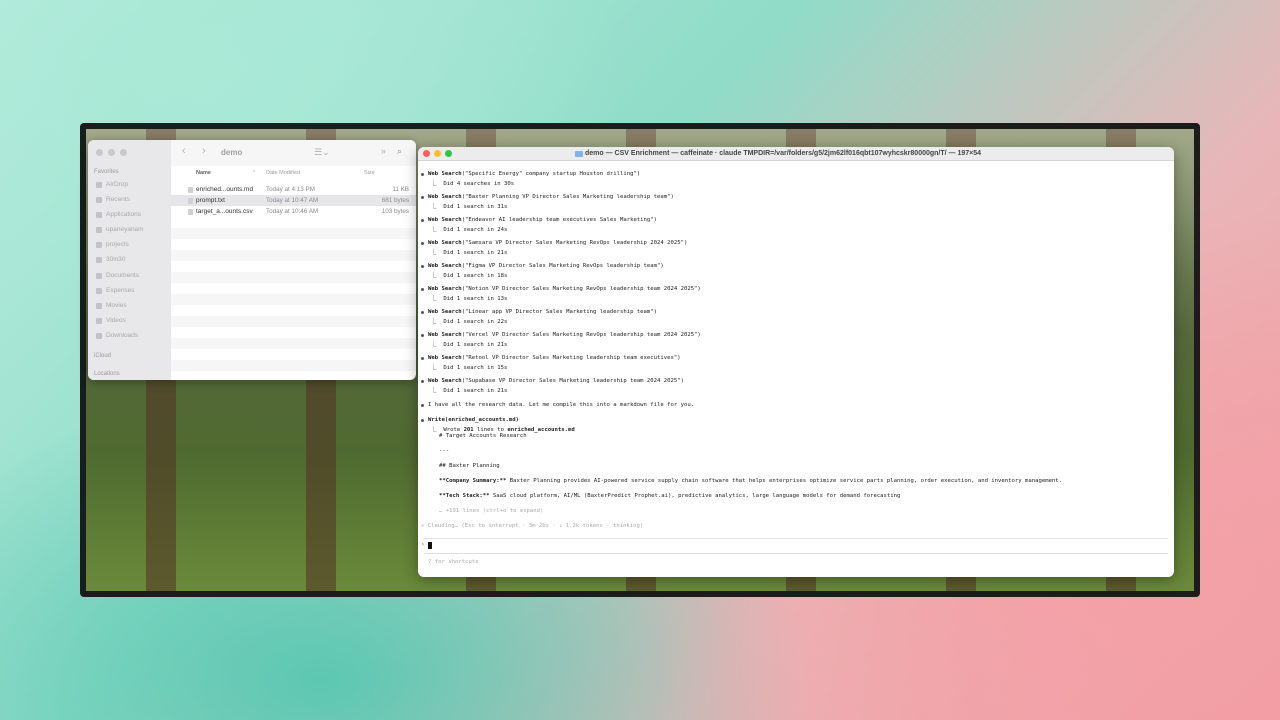 This screenshot has width=1280, height=720. Describe the element at coordinates (117, 184) in the screenshot. I see `sidebar-item-airdrop: AirDrop` at that location.